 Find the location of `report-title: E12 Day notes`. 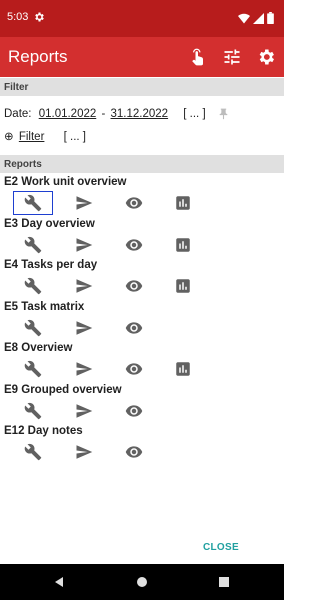

report-title: E12 Day notes is located at coordinates (43, 431).